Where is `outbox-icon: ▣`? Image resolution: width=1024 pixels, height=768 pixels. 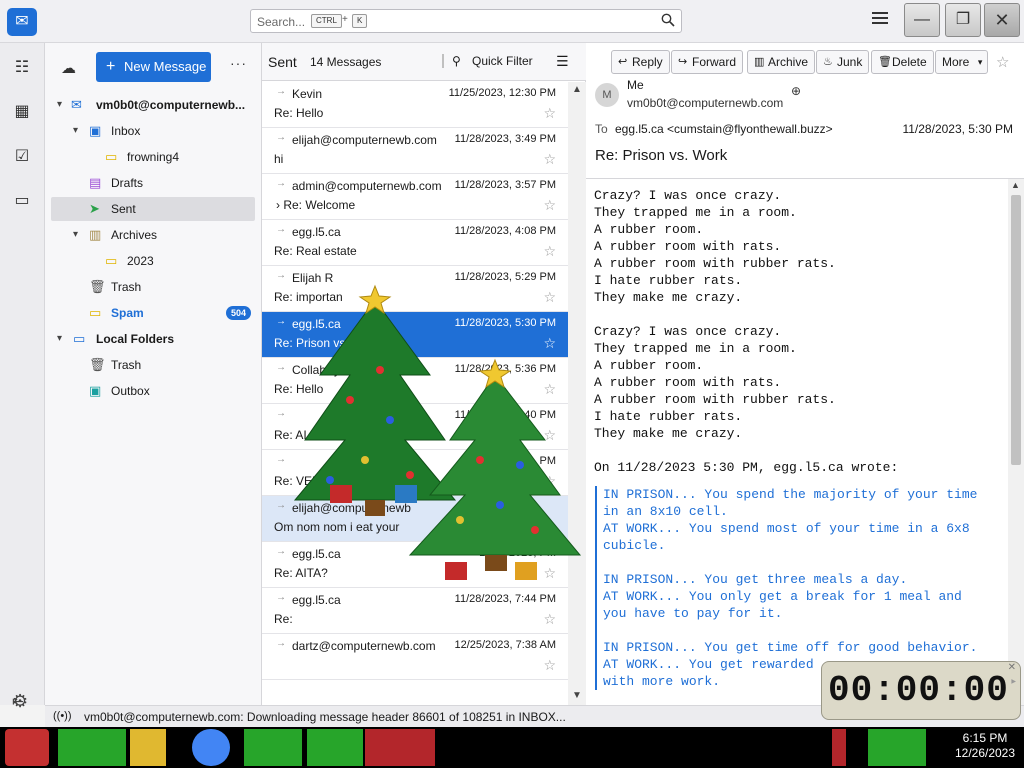 outbox-icon: ▣ is located at coordinates (95, 390).